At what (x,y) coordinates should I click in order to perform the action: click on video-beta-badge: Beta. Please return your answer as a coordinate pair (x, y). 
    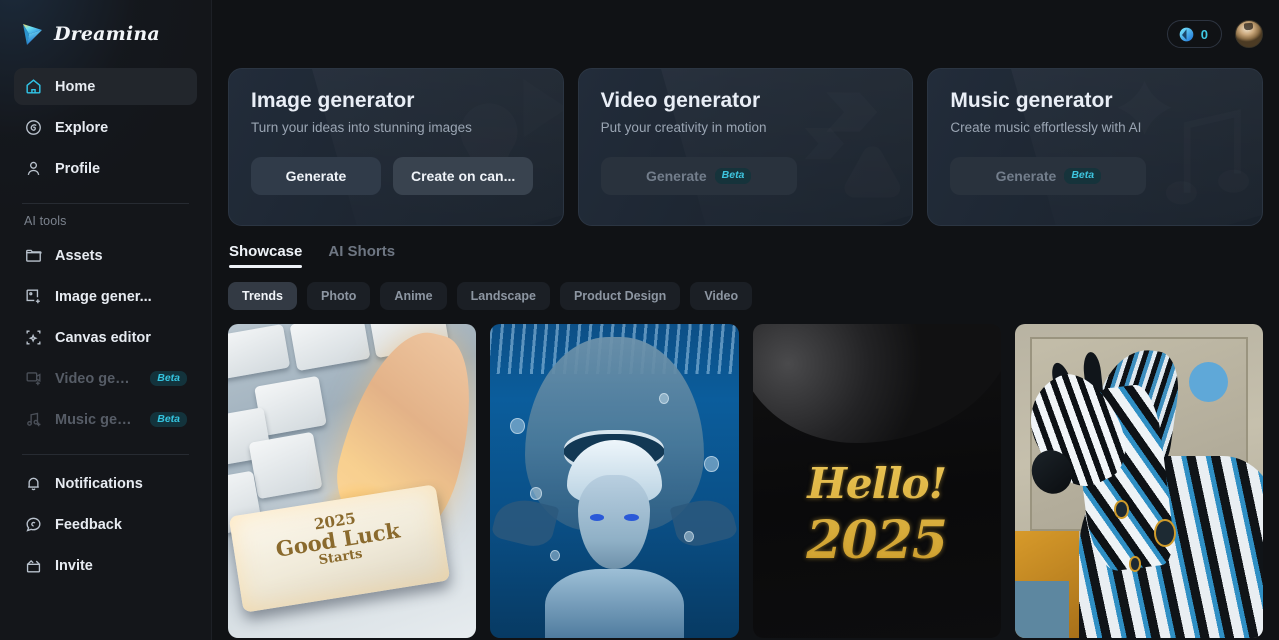
    Looking at the image, I should click on (733, 176).